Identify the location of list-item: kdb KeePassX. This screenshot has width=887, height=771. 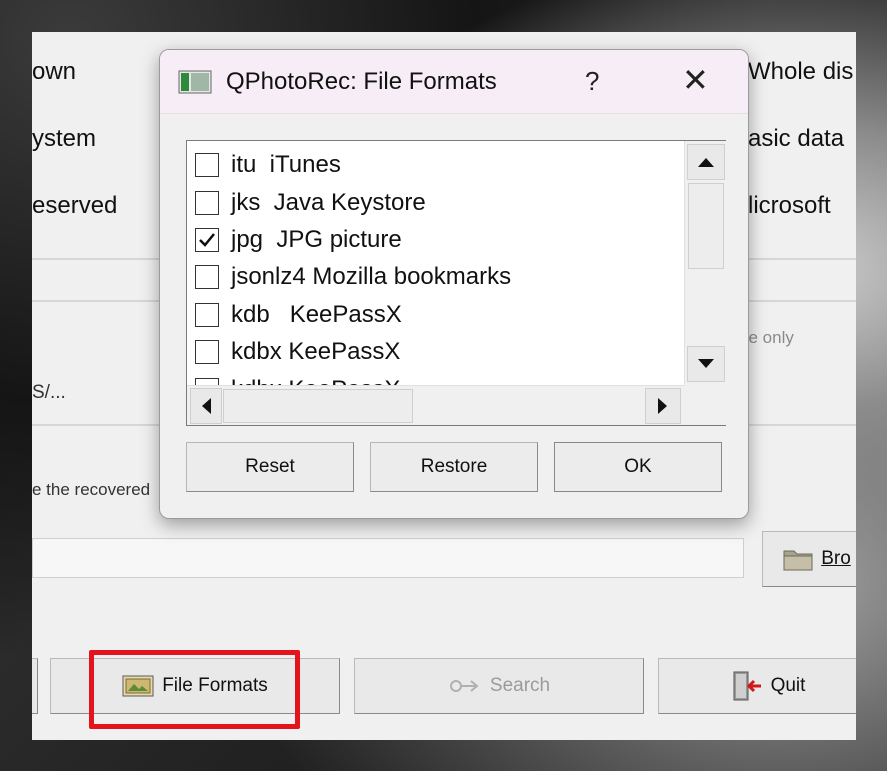
(298, 315).